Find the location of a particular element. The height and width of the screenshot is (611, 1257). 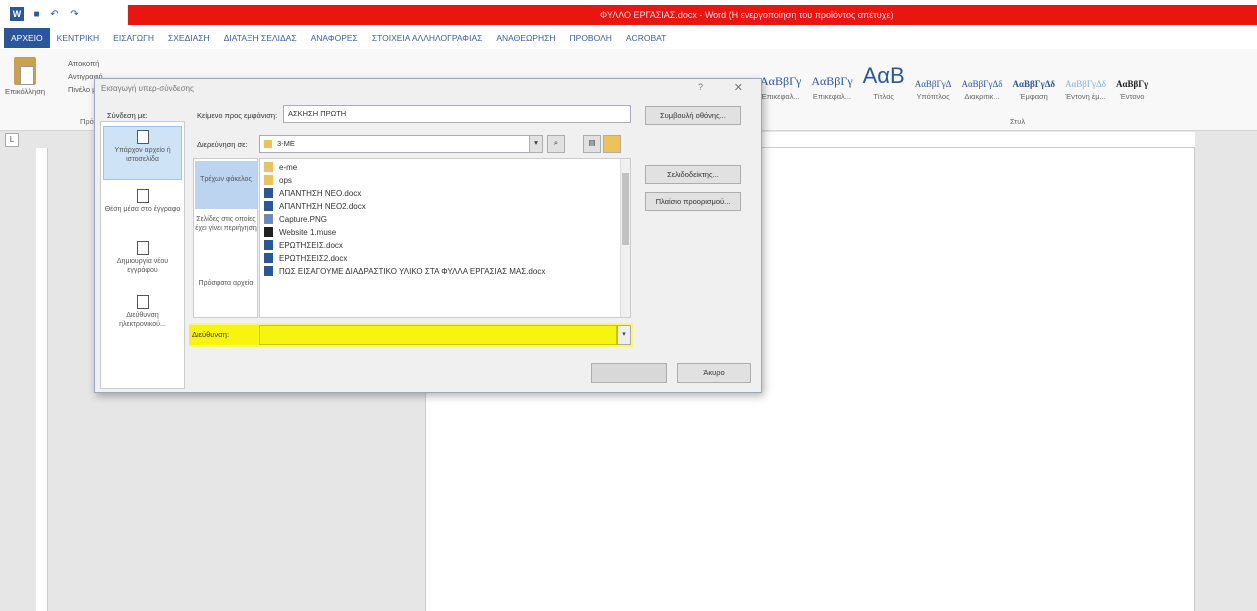

link-place-in-document: Θέση μέσα στο έγγραφο is located at coordinates (142, 211).